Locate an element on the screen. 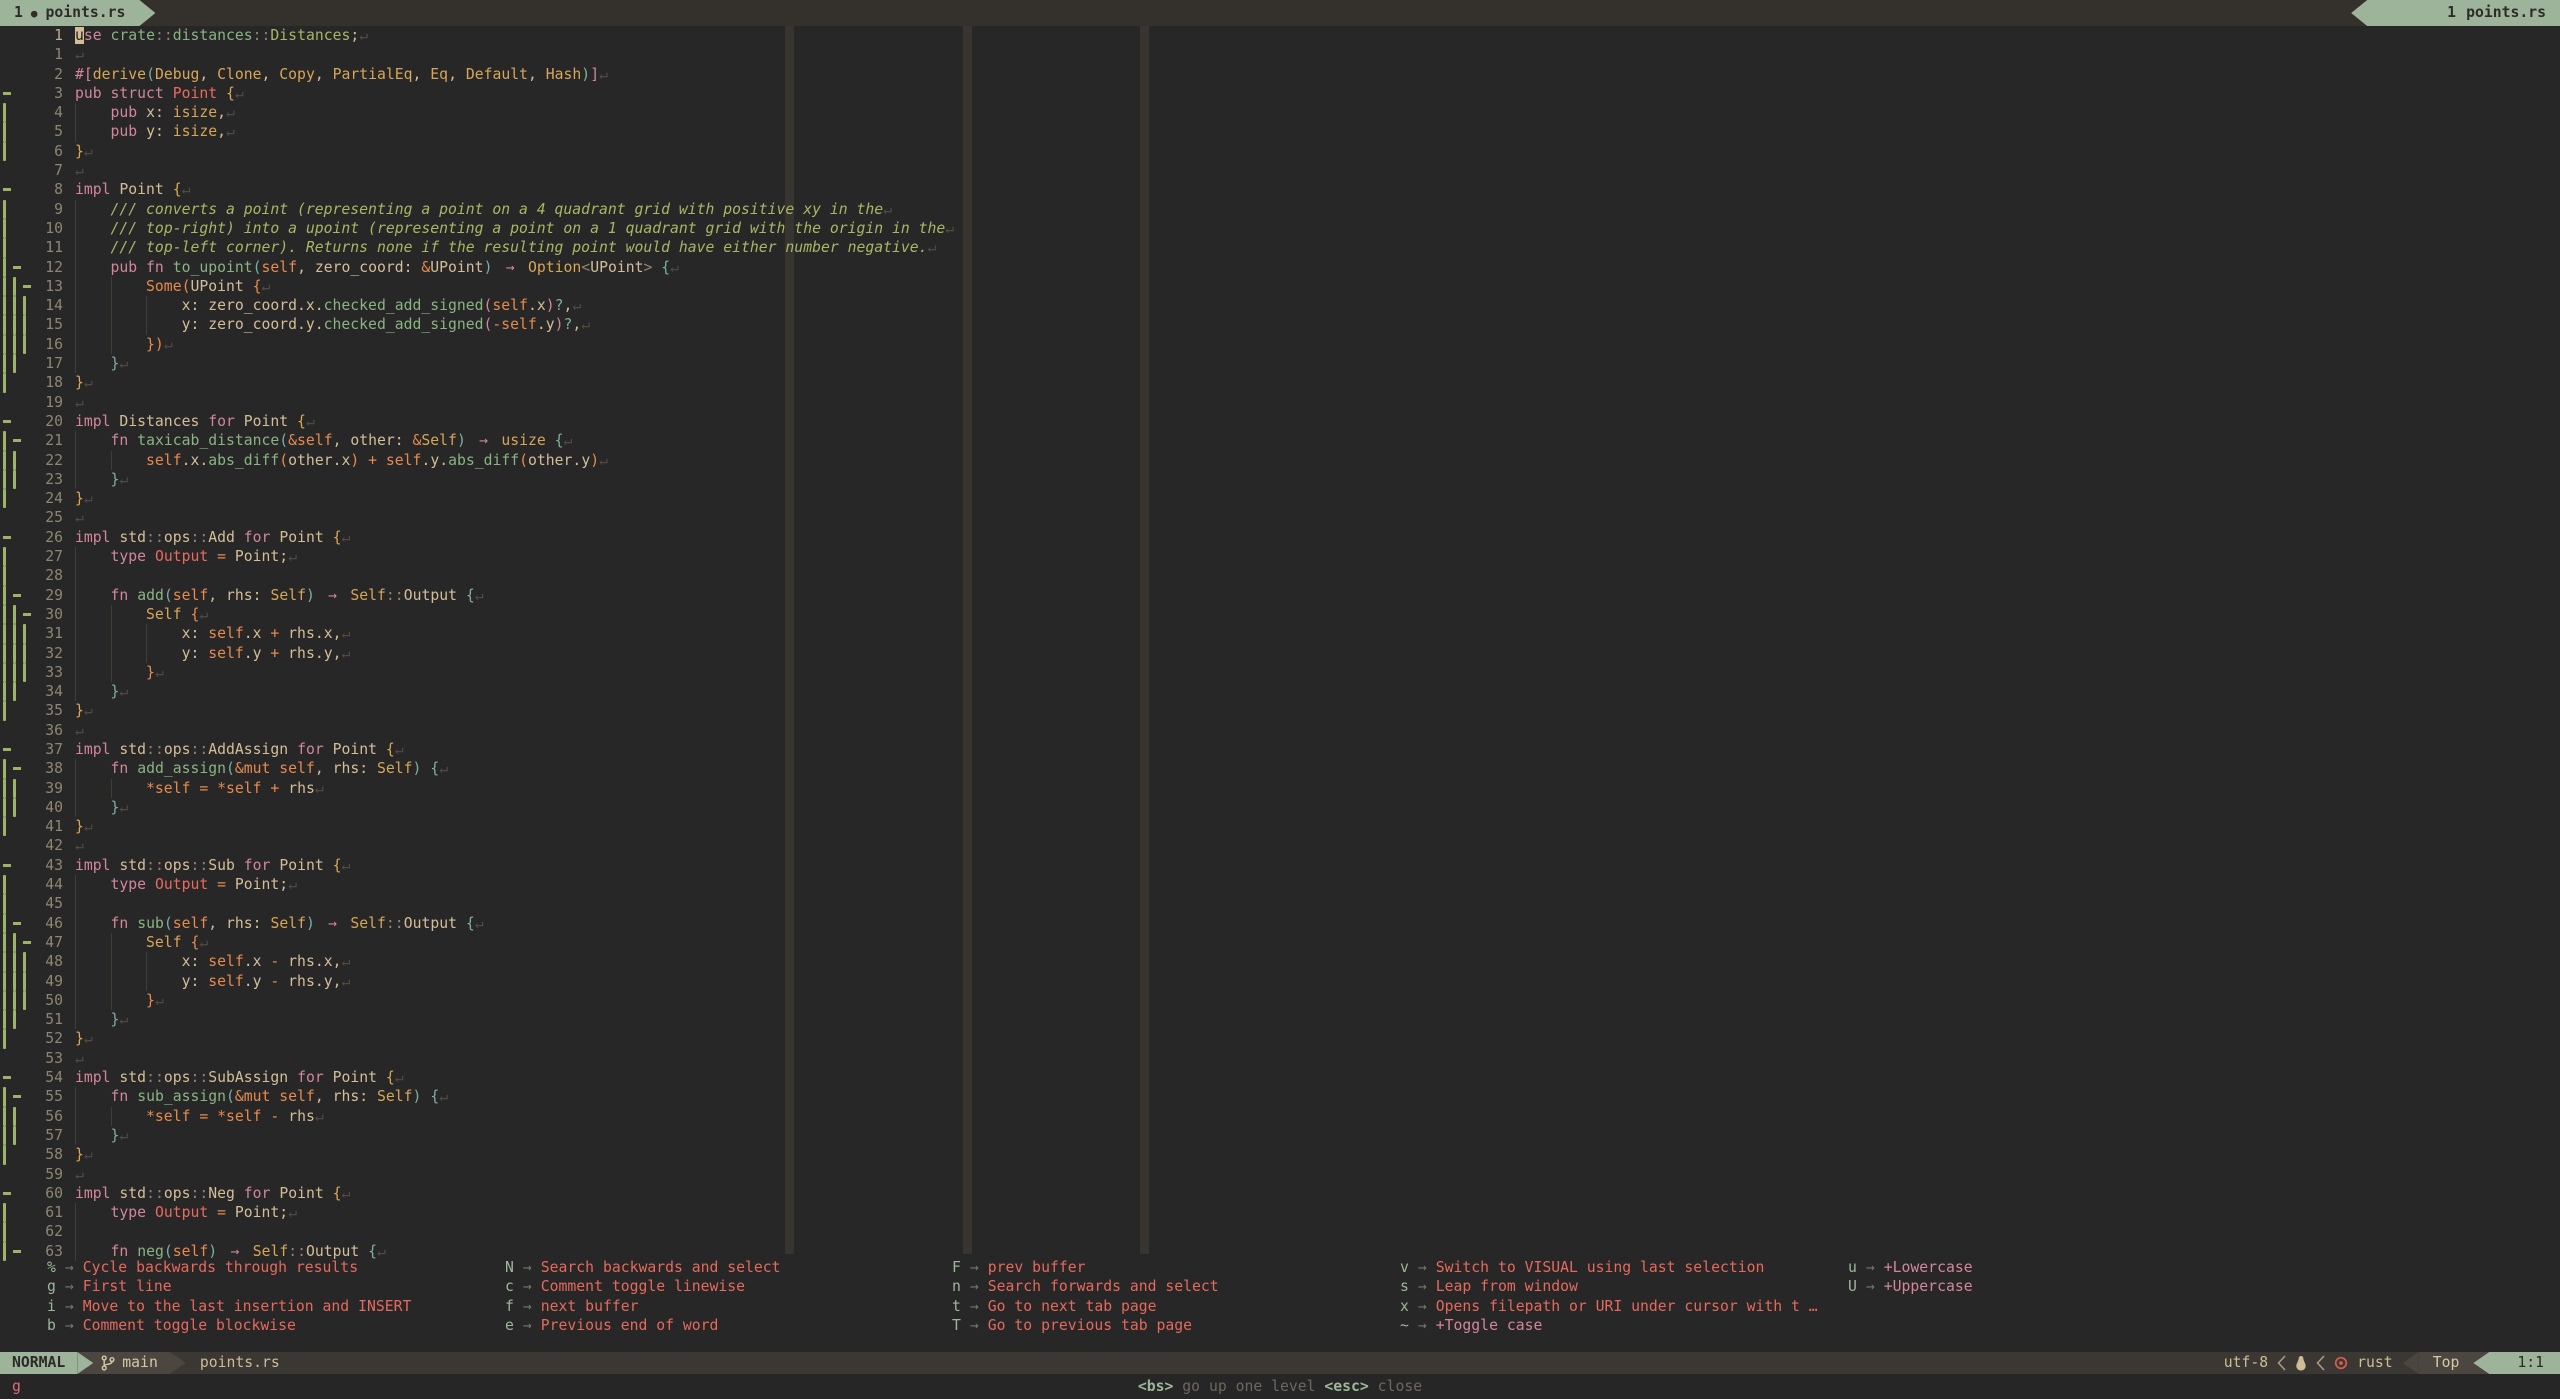 The image size is (2560, 1399). code-line: 42 ↵ is located at coordinates (1280, 845).